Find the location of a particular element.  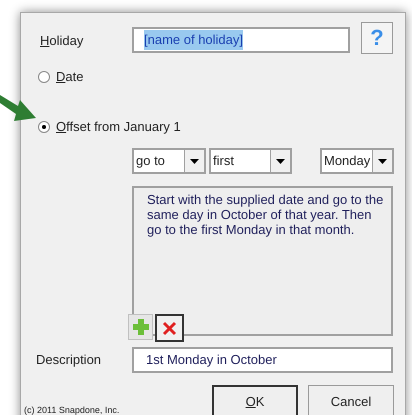

description-field: 1st Monday in October is located at coordinates (262, 360).